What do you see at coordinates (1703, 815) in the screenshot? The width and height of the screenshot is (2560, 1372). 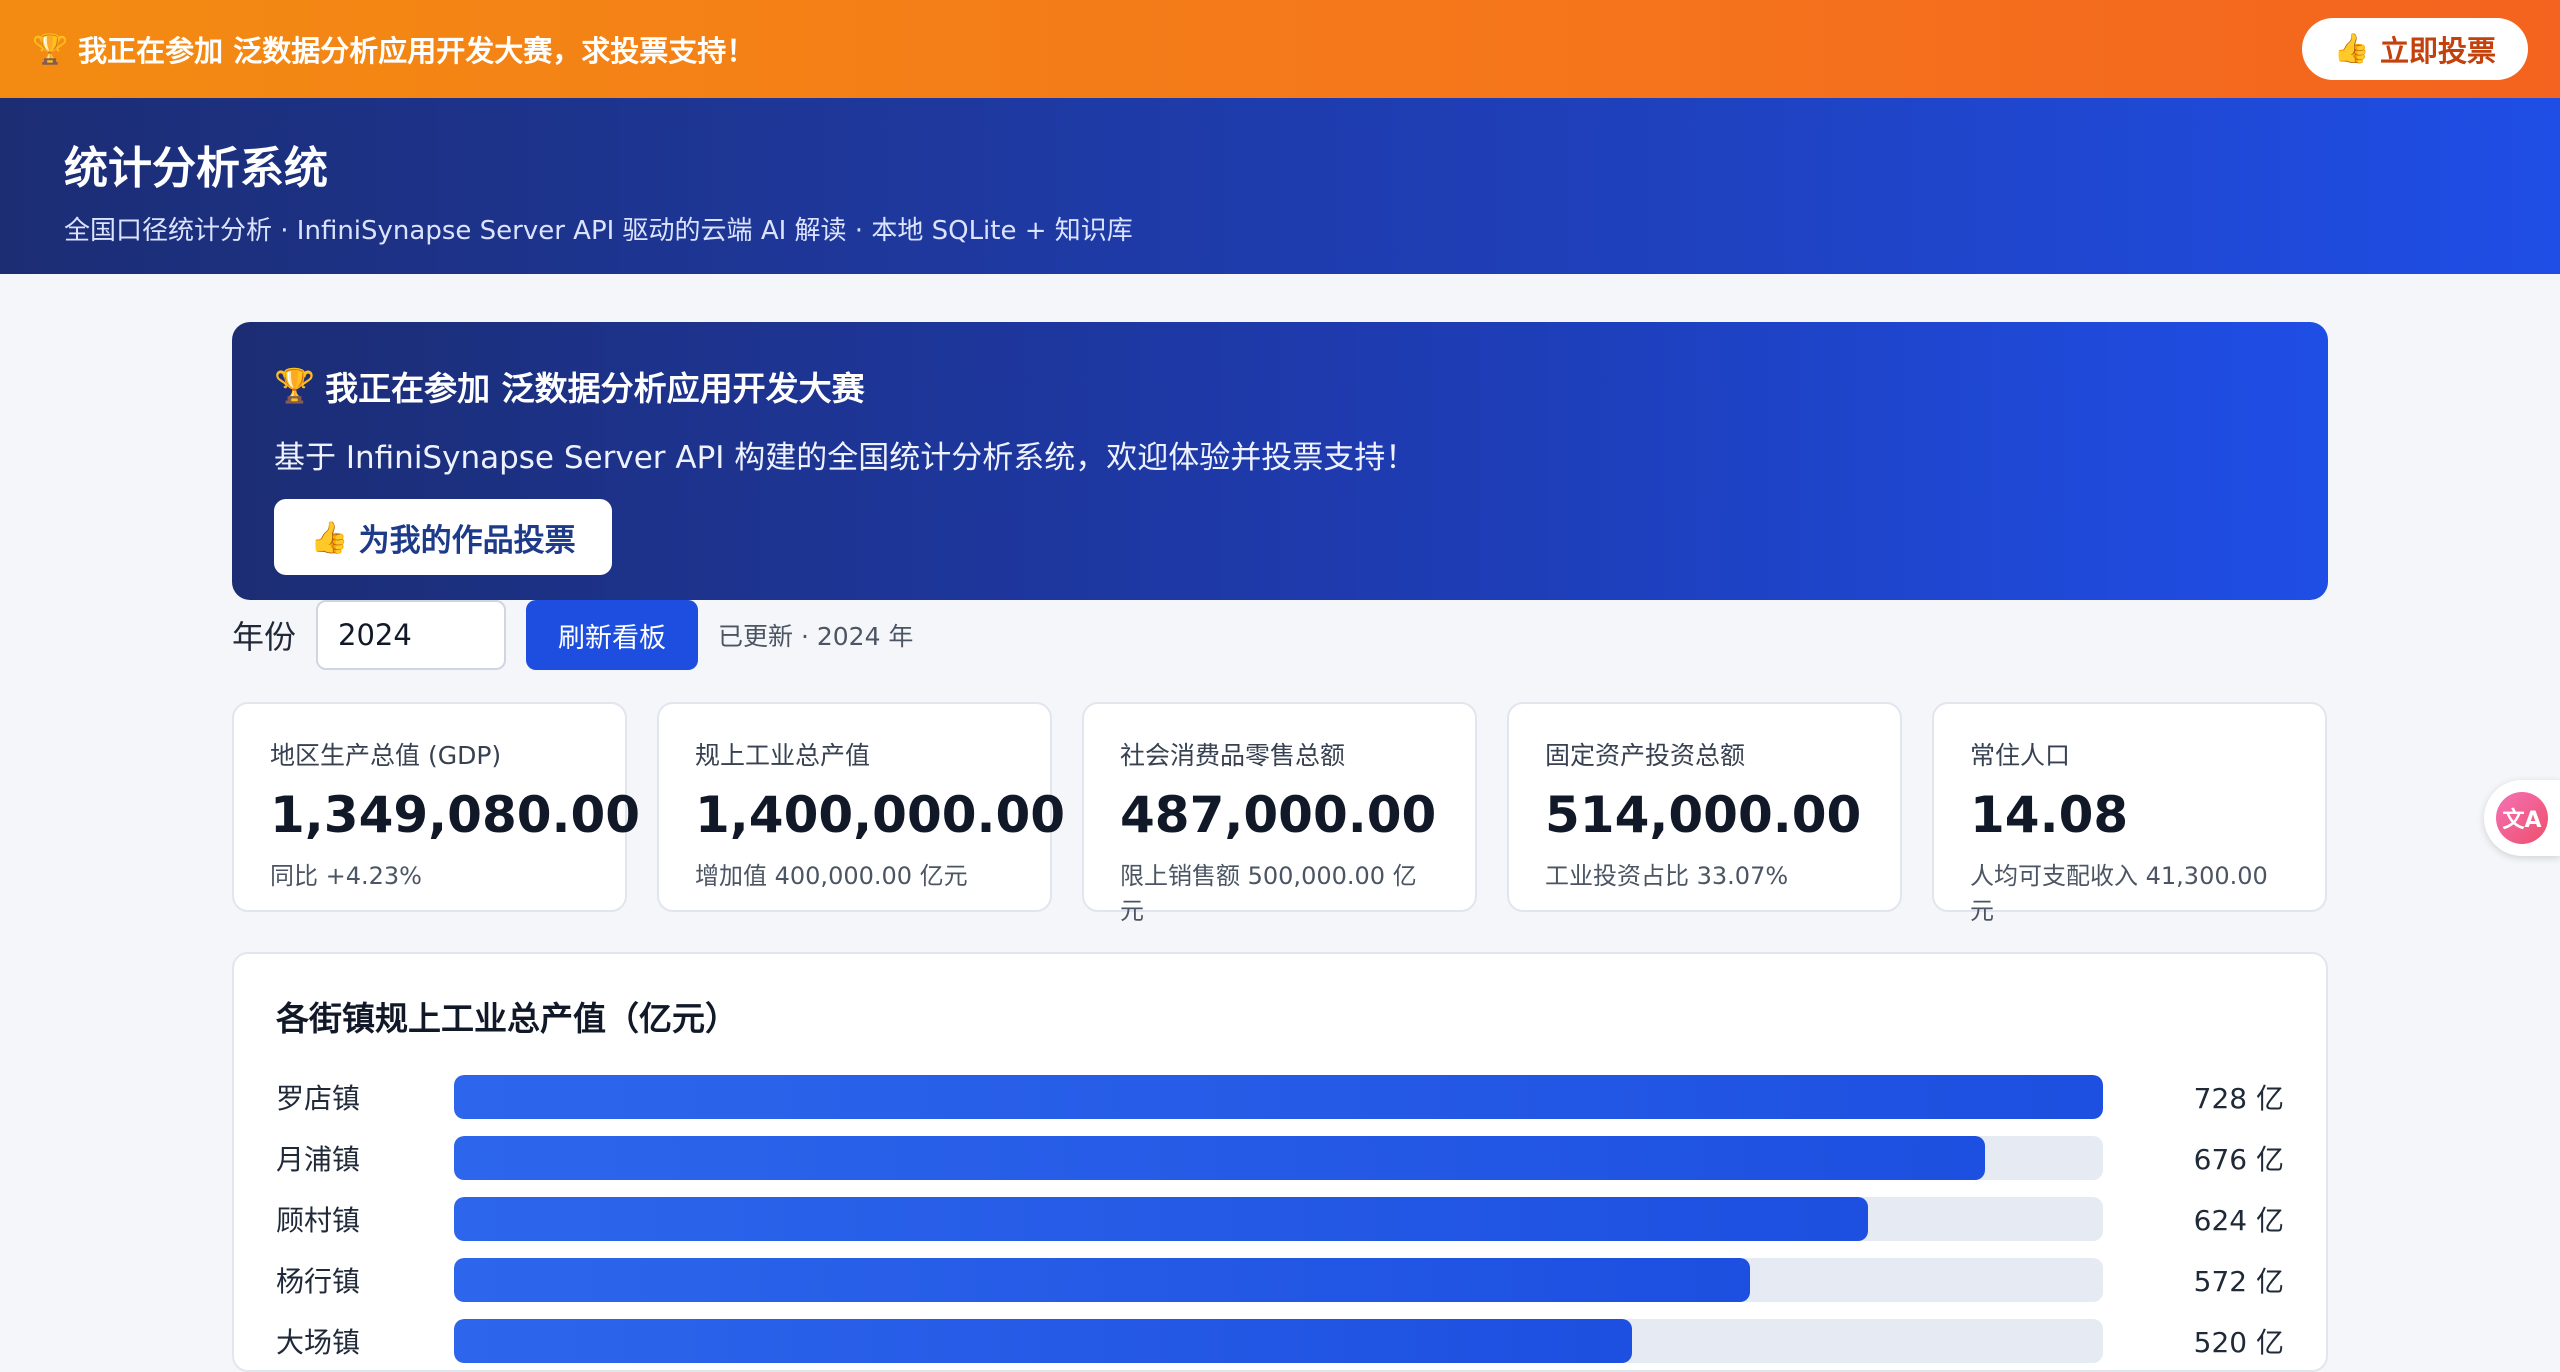 I see `kpi-value: 514,000.00` at bounding box center [1703, 815].